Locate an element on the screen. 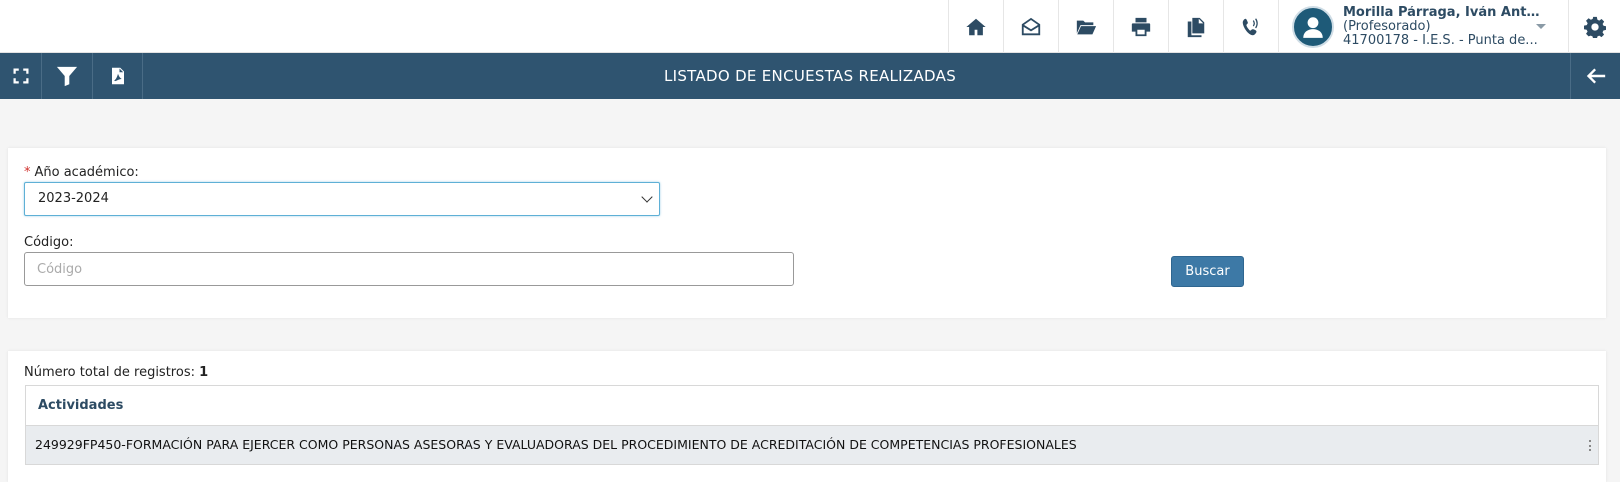 Image resolution: width=1620 pixels, height=482 pixels. year-select-value: 2023-2024 is located at coordinates (73, 198).